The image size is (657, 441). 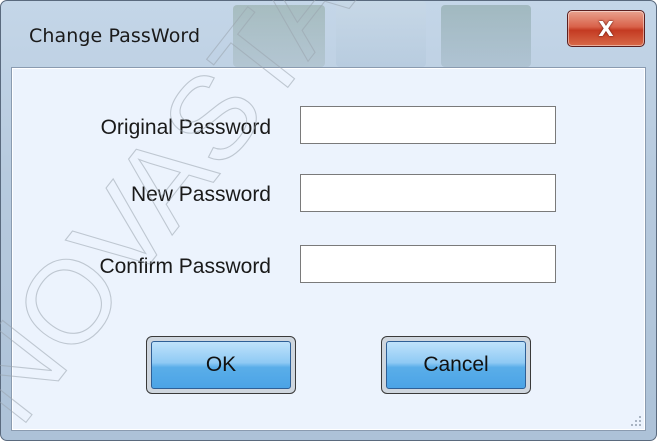 I want to click on cancel-button: Cancel, so click(x=456, y=365).